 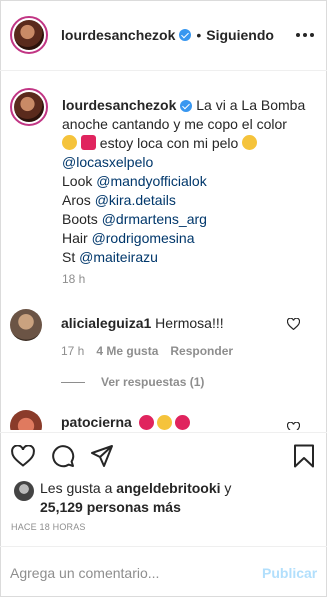 What do you see at coordinates (135, 200) in the screenshot?
I see `tag-kira-details: @kira.details` at bounding box center [135, 200].